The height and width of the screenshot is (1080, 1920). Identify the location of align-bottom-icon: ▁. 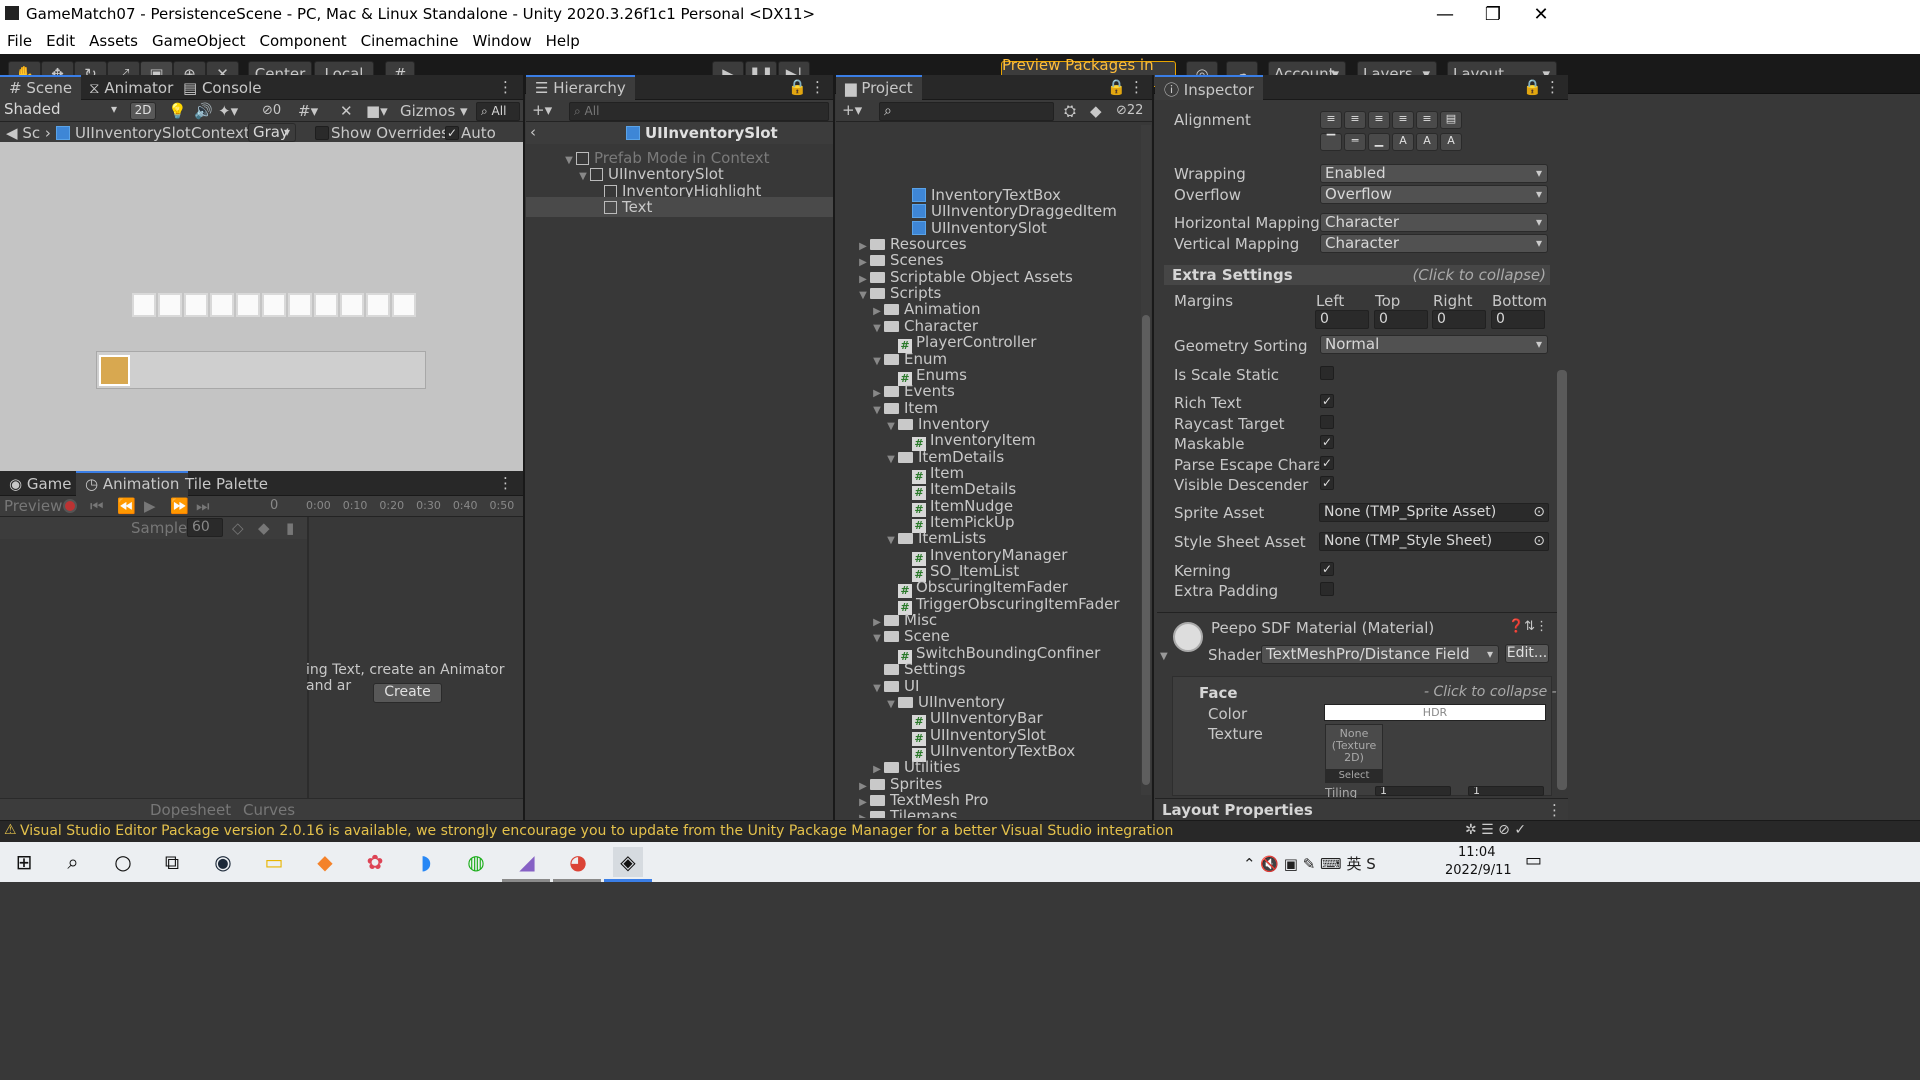
(1379, 142).